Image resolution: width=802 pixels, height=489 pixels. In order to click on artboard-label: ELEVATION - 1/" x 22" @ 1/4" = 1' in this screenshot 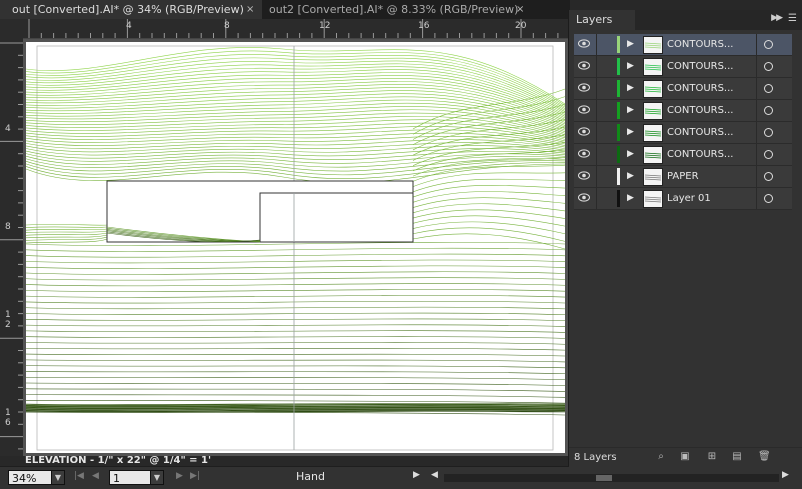, I will do `click(118, 460)`.